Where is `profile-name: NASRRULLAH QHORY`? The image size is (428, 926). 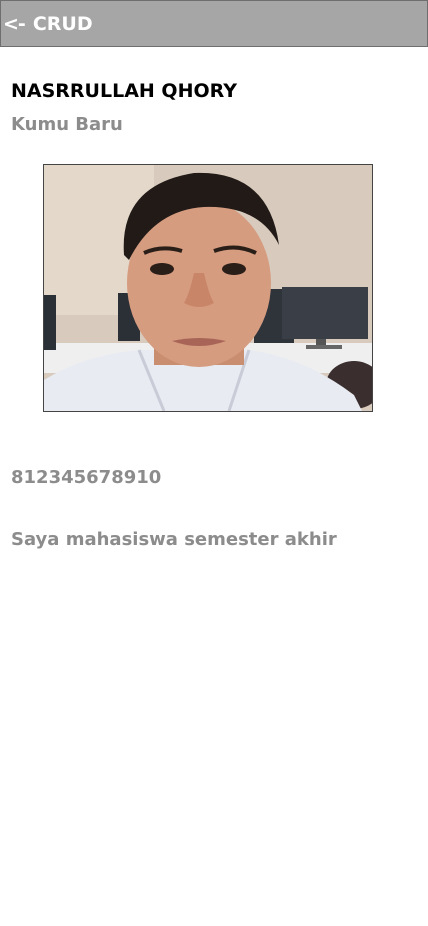
profile-name: NASRRULLAH QHORY is located at coordinates (124, 91).